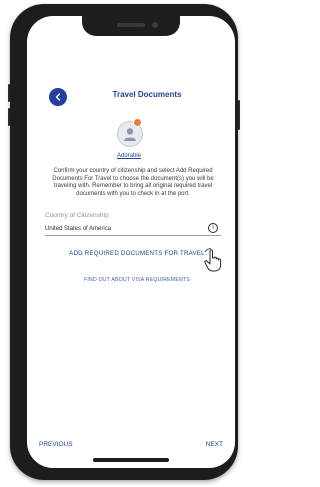  I want to click on page-title: Travel Documents, so click(147, 94).